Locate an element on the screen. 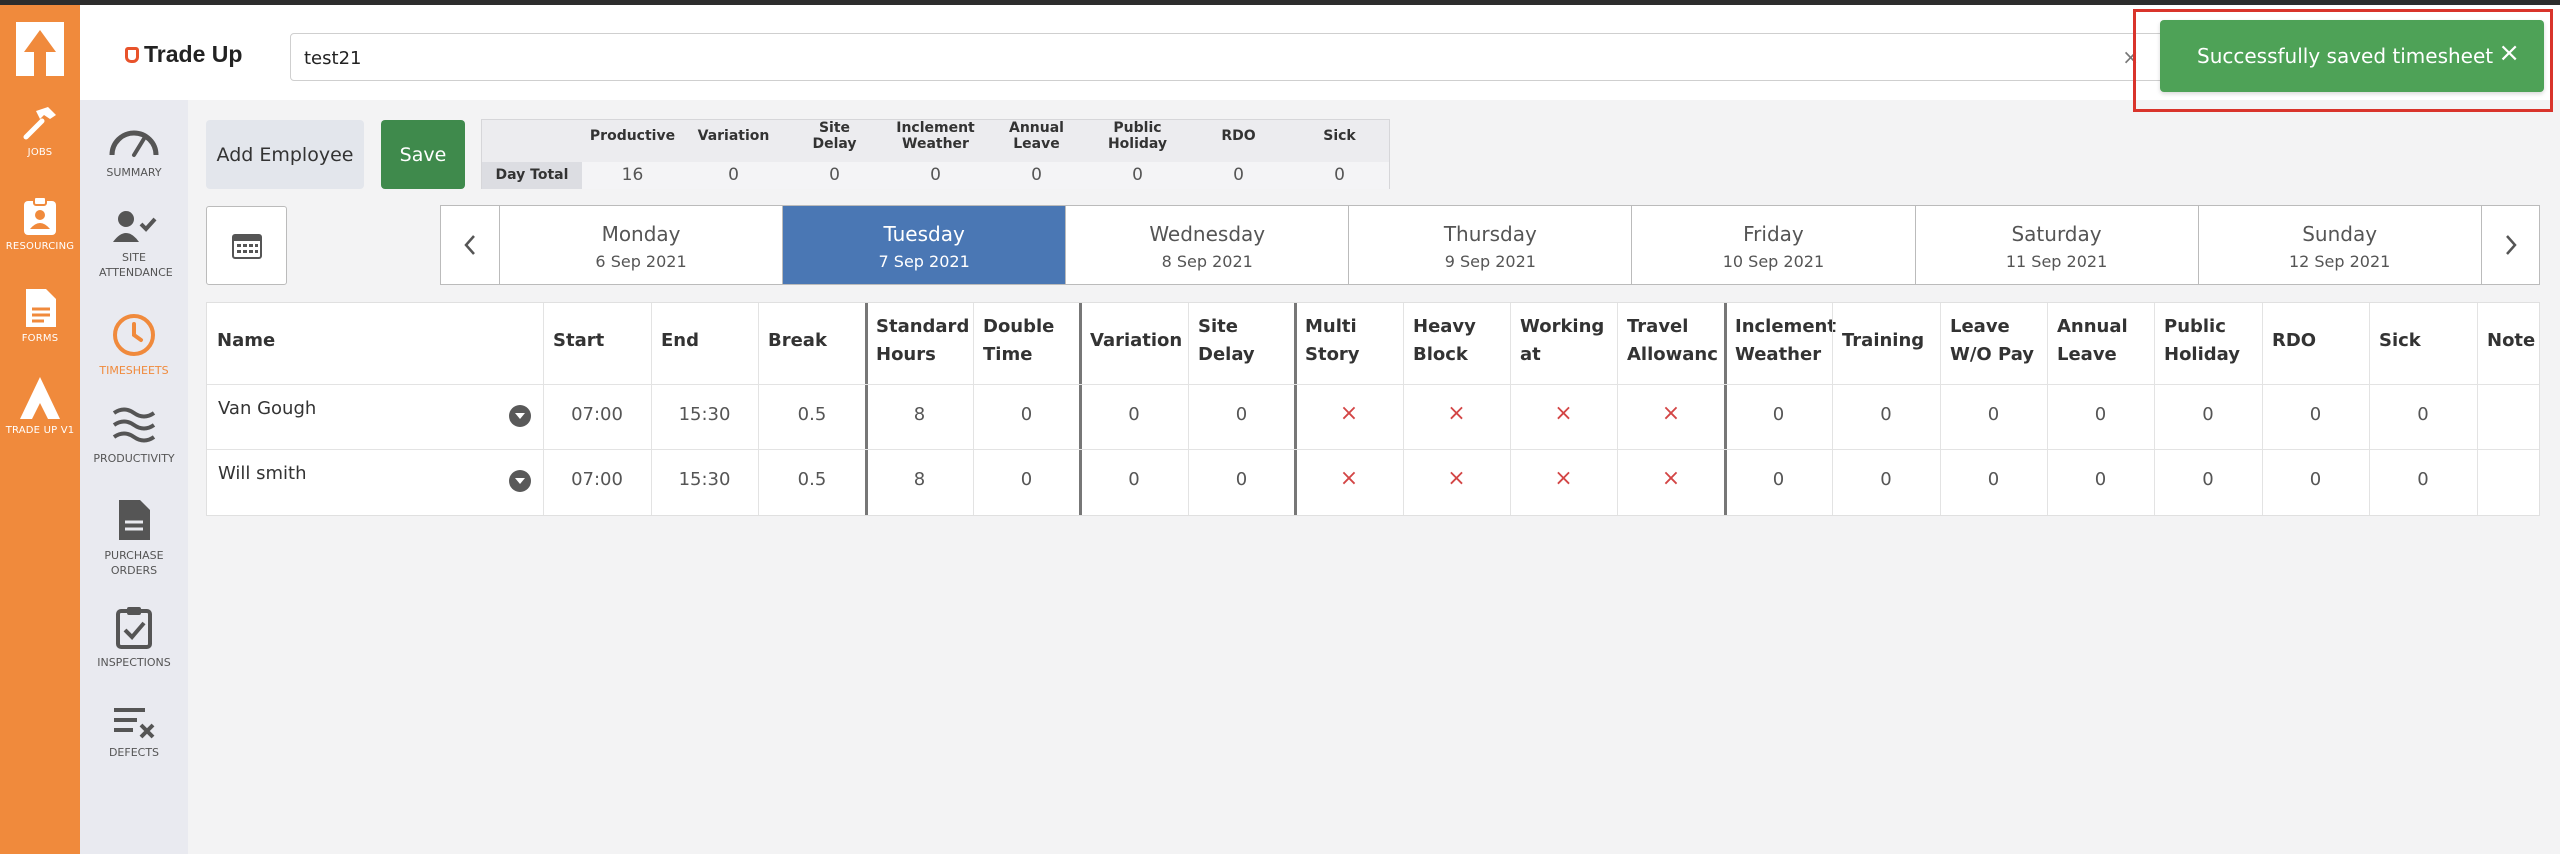  chevron-left-icon is located at coordinates (469, 245).